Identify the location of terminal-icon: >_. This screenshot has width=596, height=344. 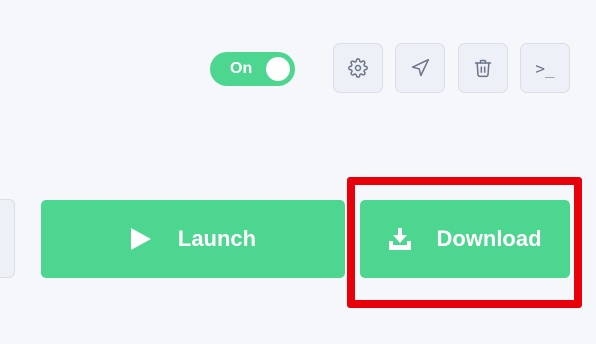
(545, 68).